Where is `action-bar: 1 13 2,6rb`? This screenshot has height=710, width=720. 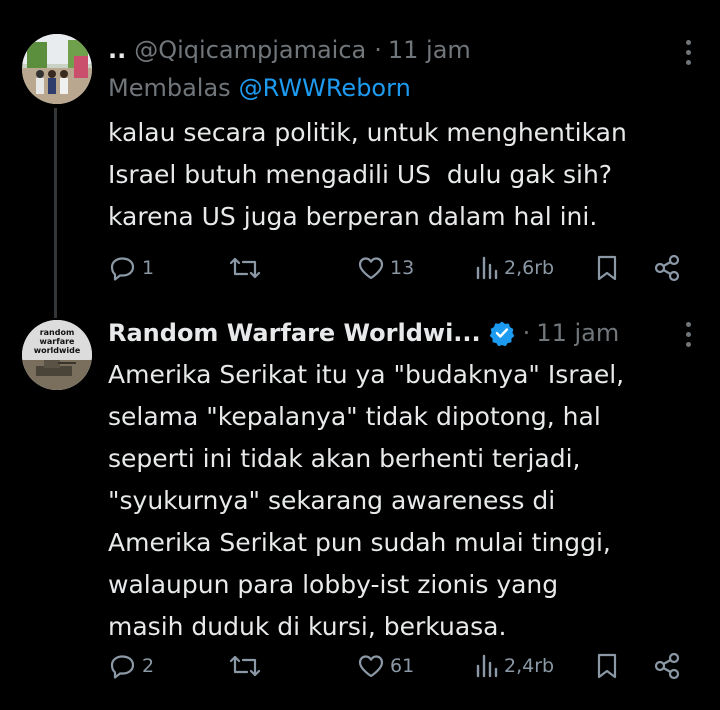
action-bar: 1 13 2,6rb is located at coordinates (398, 268).